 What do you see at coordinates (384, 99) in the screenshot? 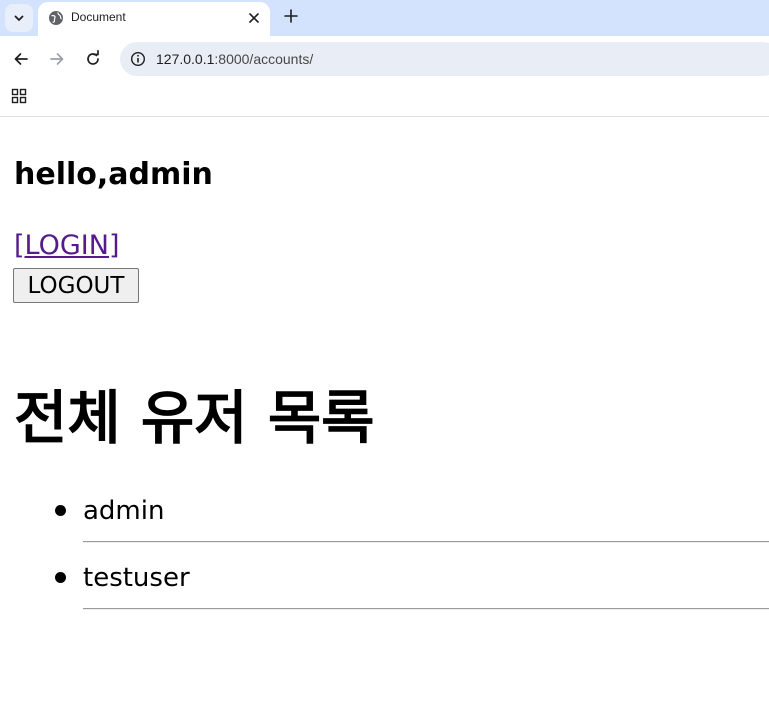
I see `bookmarks-bar` at bounding box center [384, 99].